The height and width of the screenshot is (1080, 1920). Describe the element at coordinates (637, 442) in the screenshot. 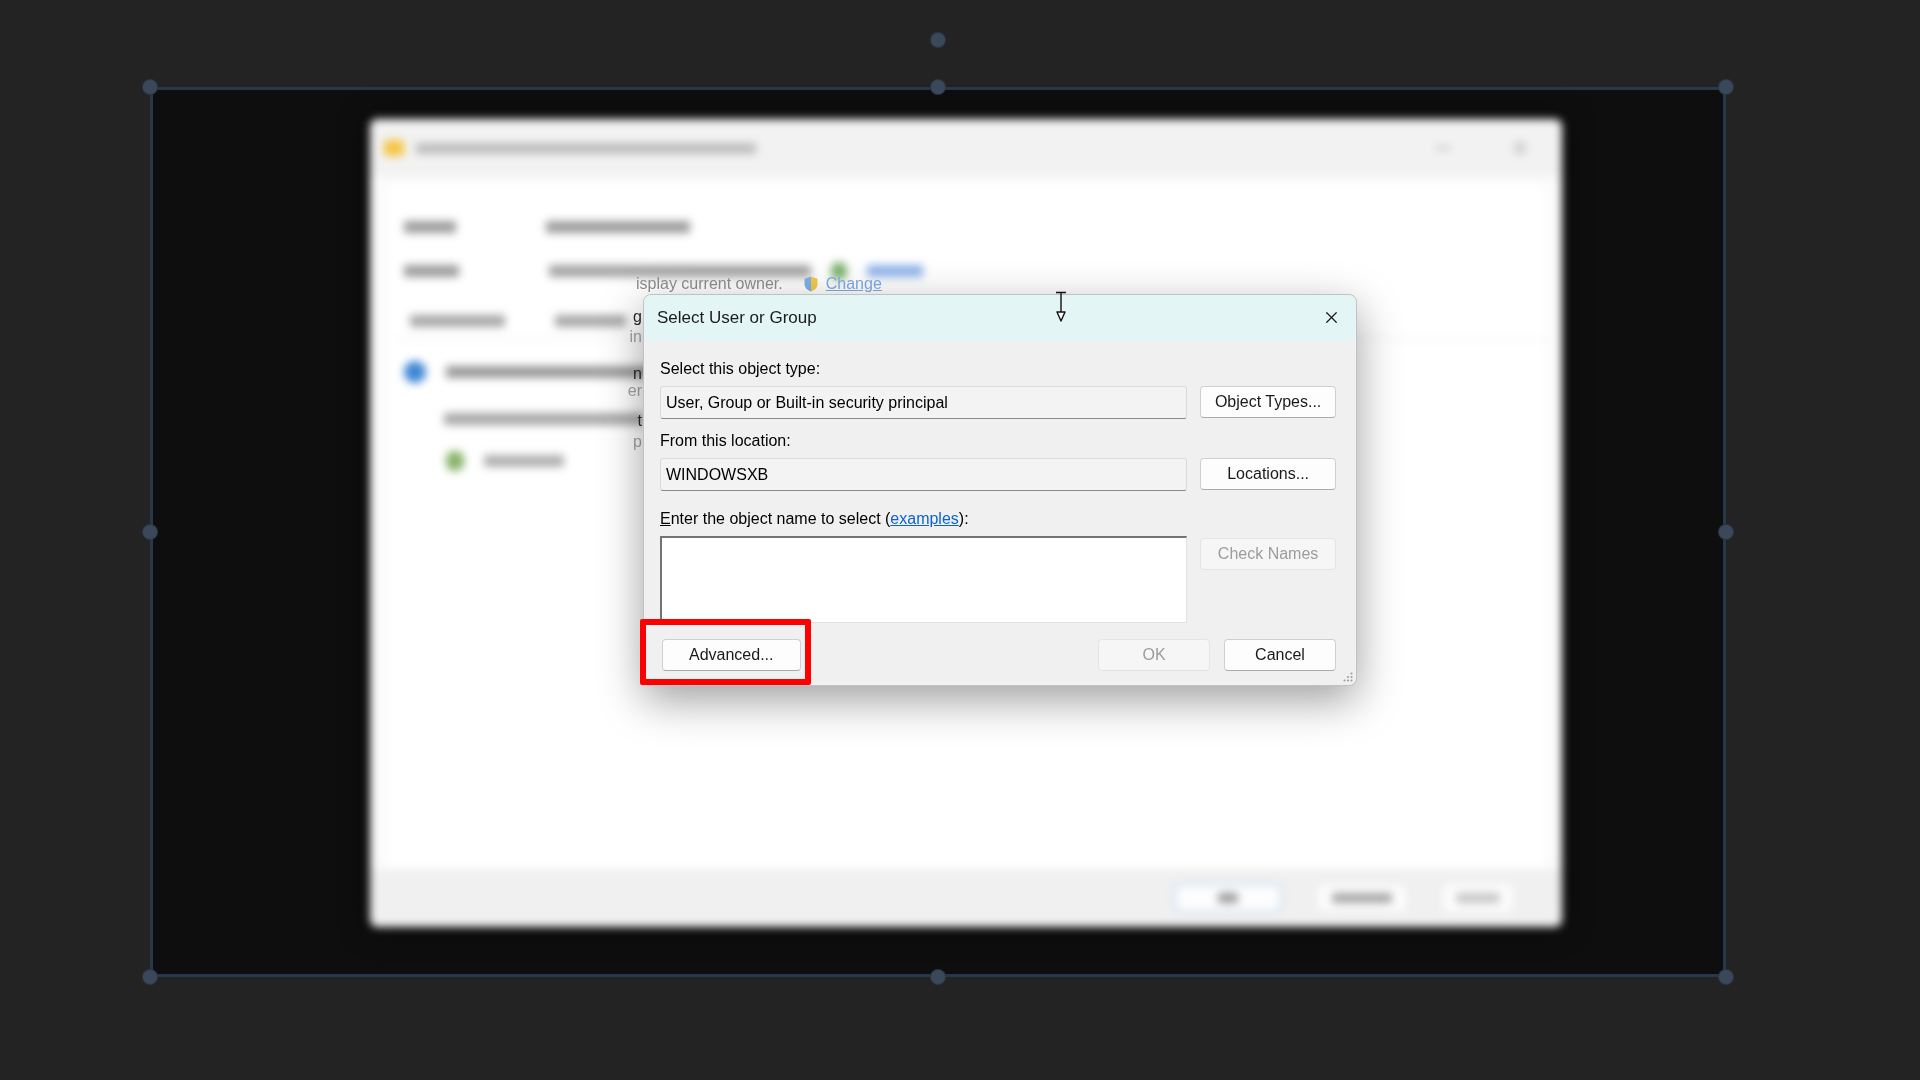

I see `partial-text: p` at that location.